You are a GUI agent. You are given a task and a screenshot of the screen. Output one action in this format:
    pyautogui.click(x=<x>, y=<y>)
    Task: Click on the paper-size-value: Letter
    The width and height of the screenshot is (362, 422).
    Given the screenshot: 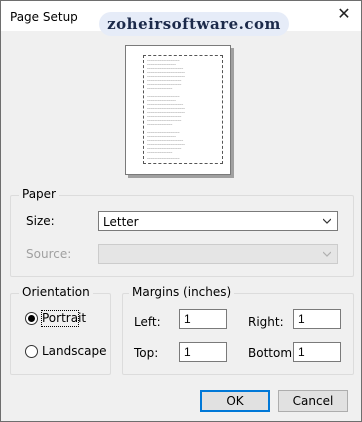 What is the action you would take?
    pyautogui.click(x=121, y=222)
    